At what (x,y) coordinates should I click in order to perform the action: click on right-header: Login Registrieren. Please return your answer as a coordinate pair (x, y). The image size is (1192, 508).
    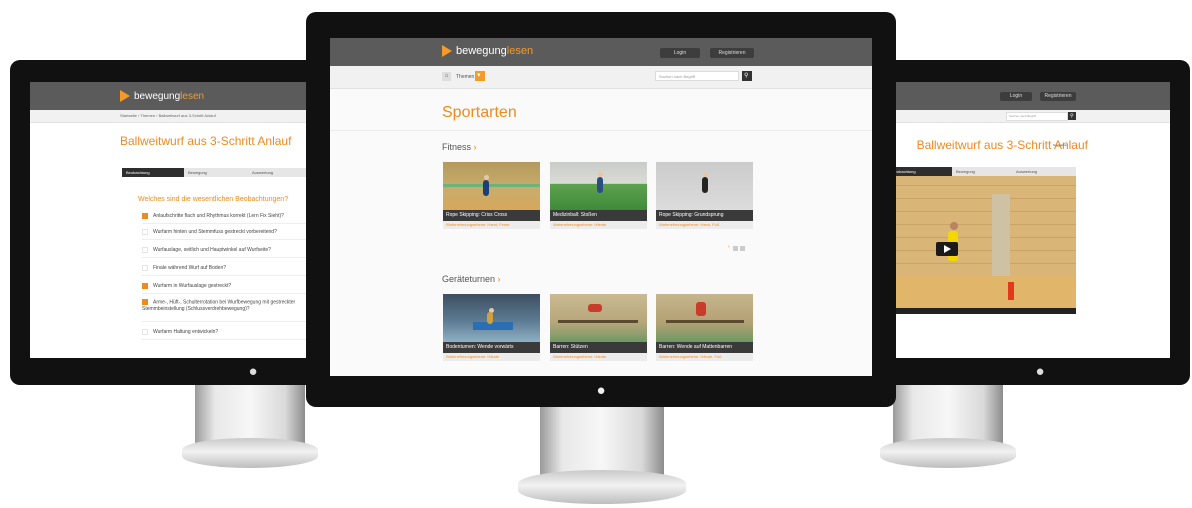
    Looking at the image, I should click on (1029, 96).